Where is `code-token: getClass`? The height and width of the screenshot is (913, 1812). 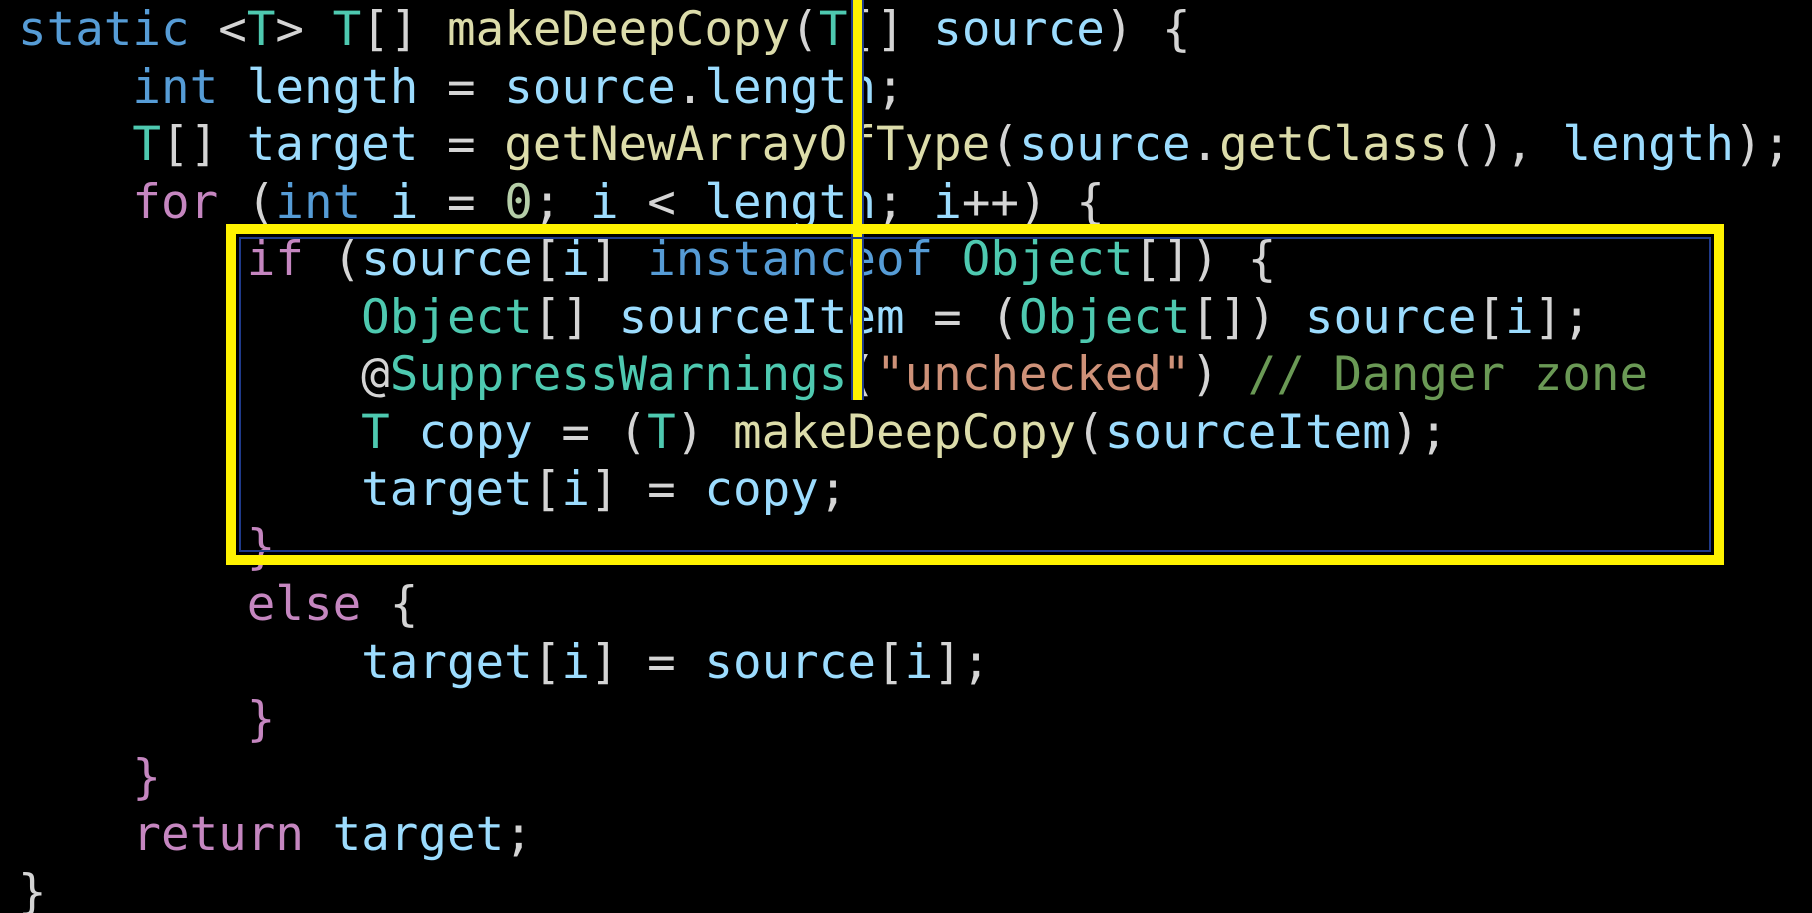
code-token: getClass is located at coordinates (1333, 144).